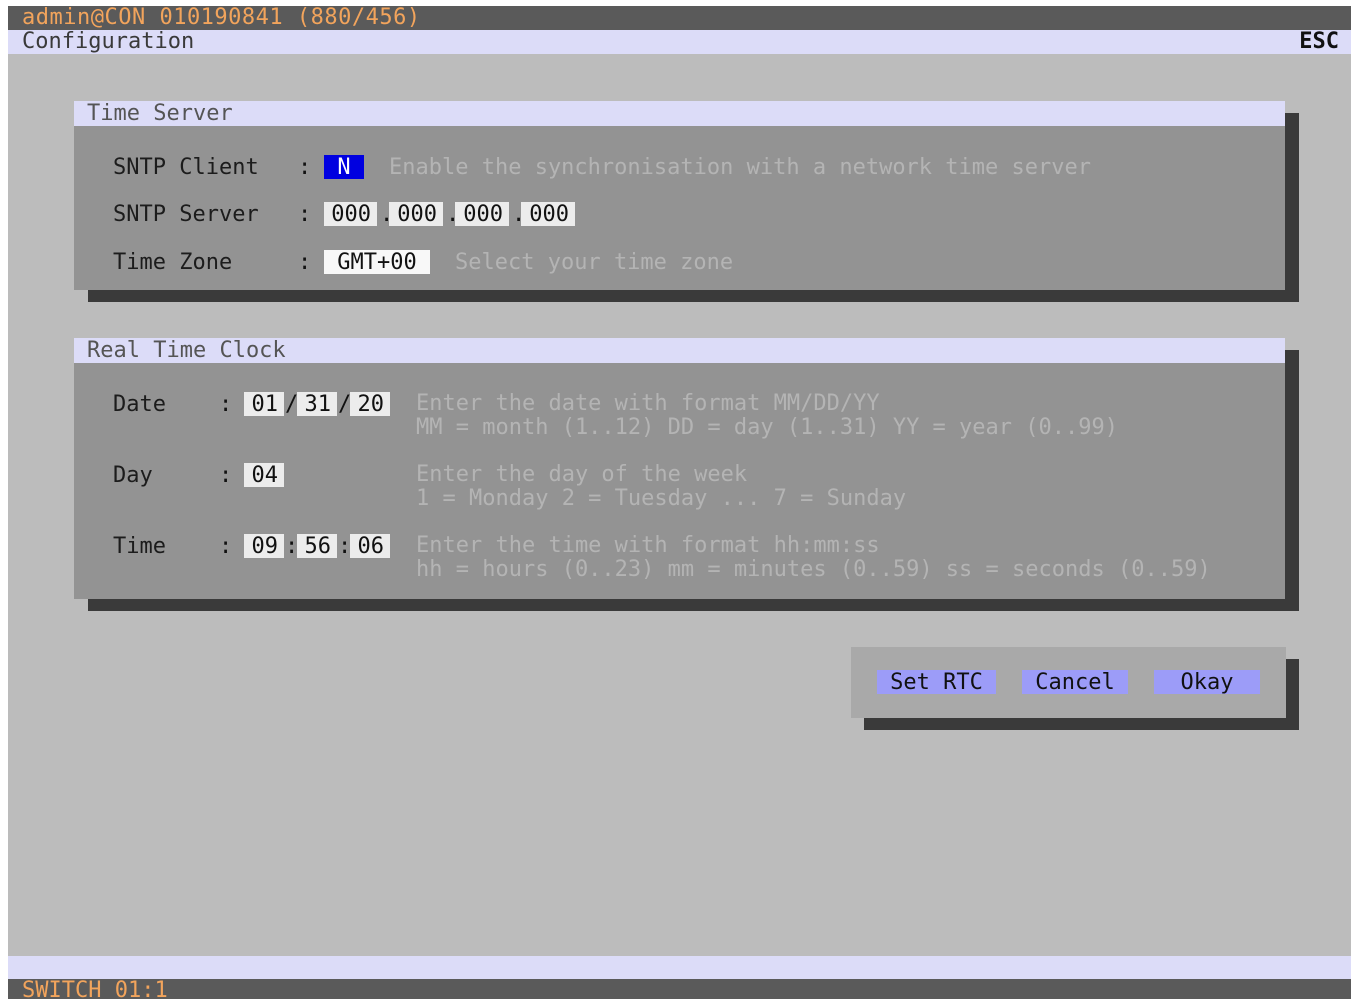  I want to click on day-colon: :, so click(226, 475).